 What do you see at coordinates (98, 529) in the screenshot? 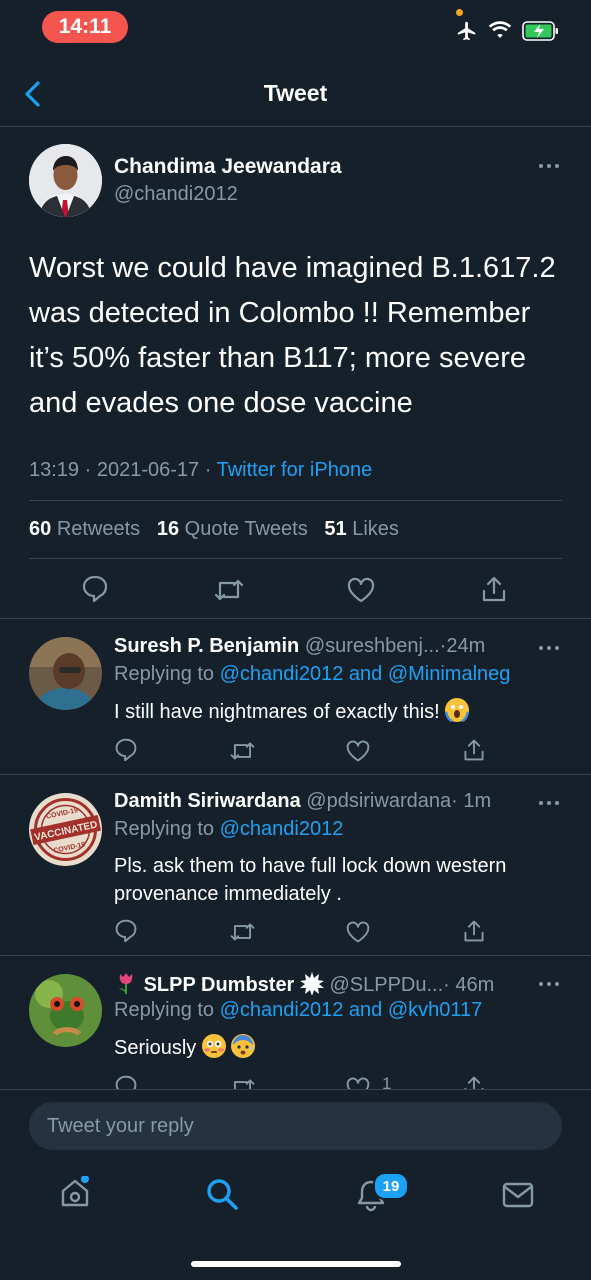
I see `retweets-label: Retweets` at bounding box center [98, 529].